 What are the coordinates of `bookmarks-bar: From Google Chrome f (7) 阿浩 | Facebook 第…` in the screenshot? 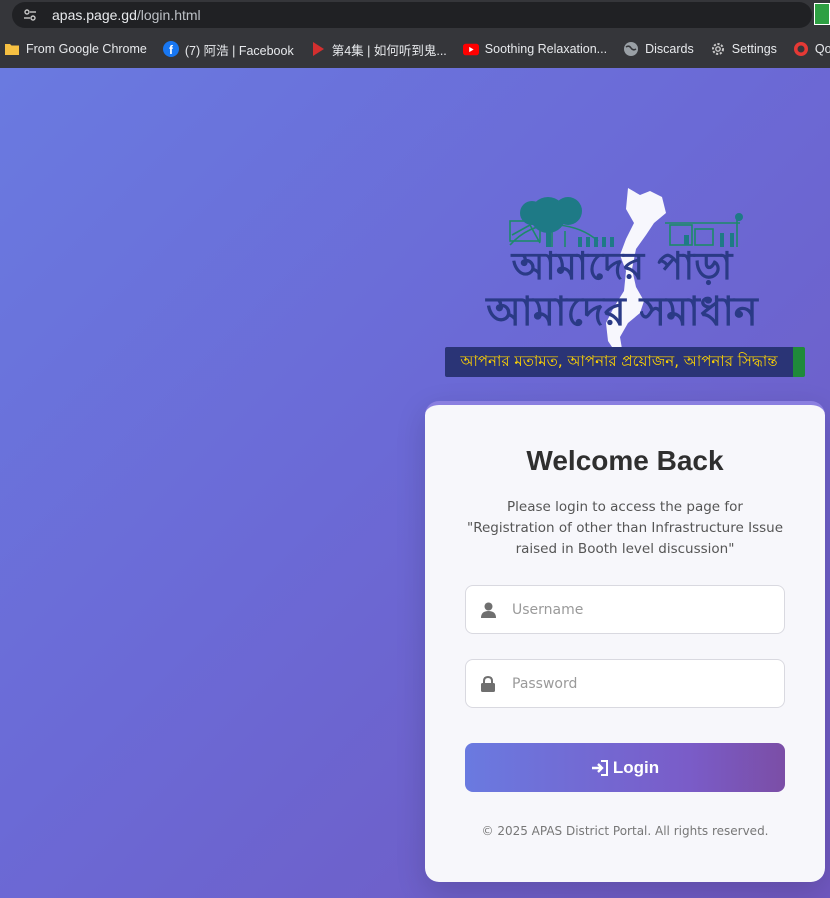 It's located at (415, 49).